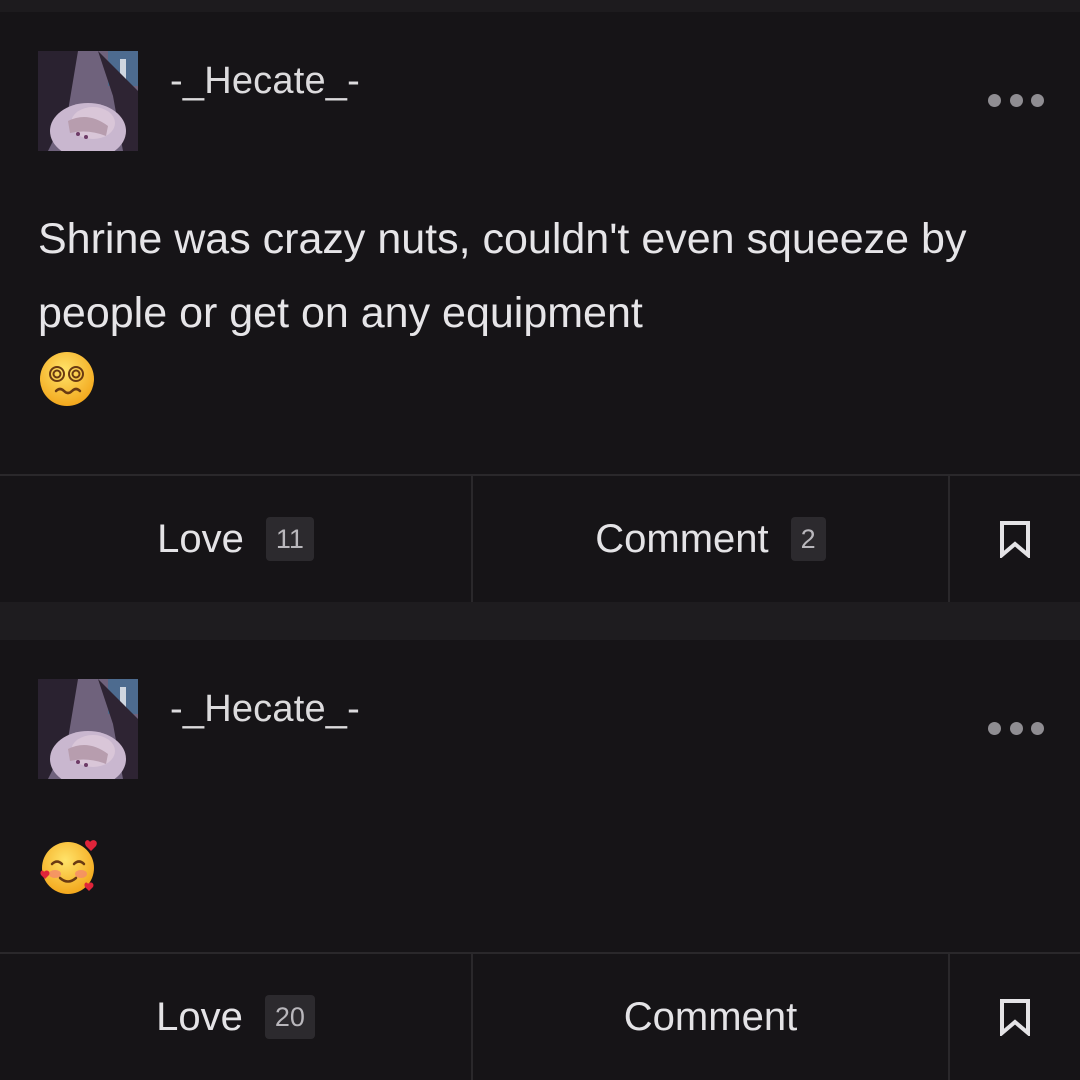 The height and width of the screenshot is (1080, 1080). I want to click on love-count-badge: 11, so click(289, 539).